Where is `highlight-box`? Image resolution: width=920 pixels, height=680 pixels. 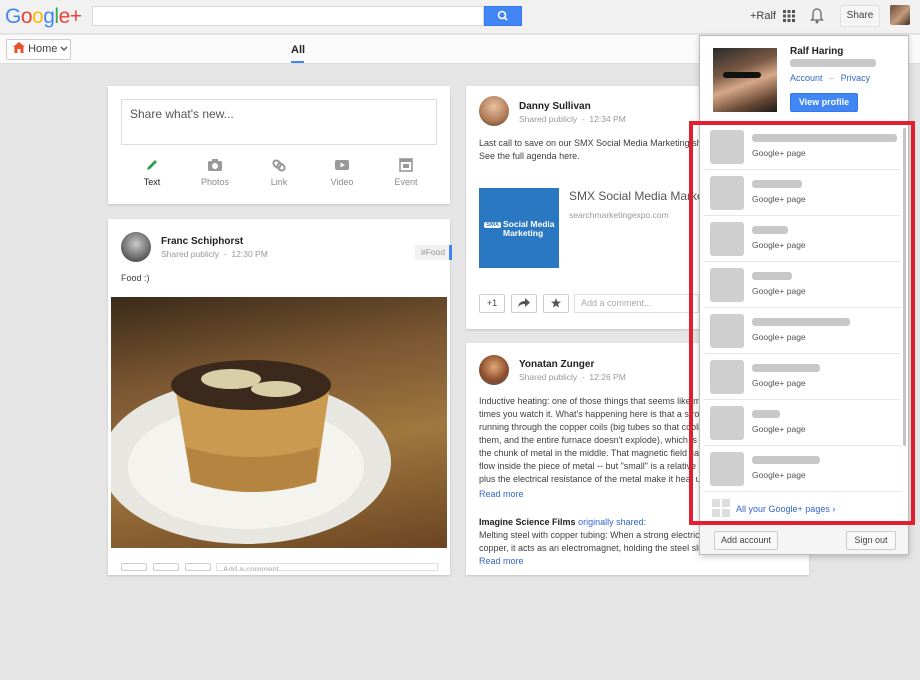
highlight-box is located at coordinates (802, 323).